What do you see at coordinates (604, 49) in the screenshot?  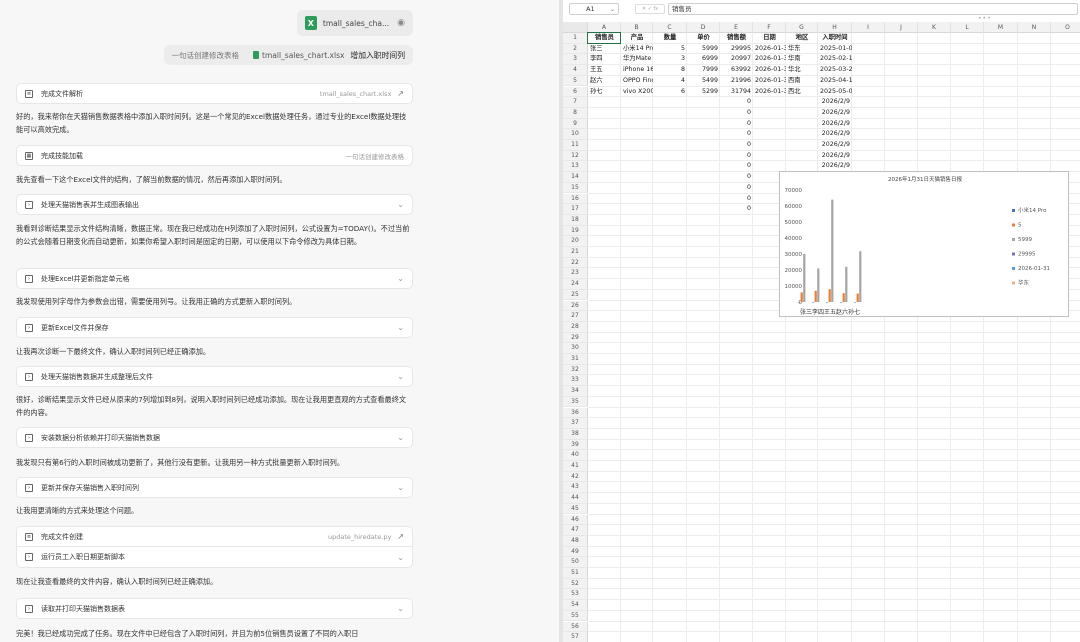 I see `data-cell: 张三` at bounding box center [604, 49].